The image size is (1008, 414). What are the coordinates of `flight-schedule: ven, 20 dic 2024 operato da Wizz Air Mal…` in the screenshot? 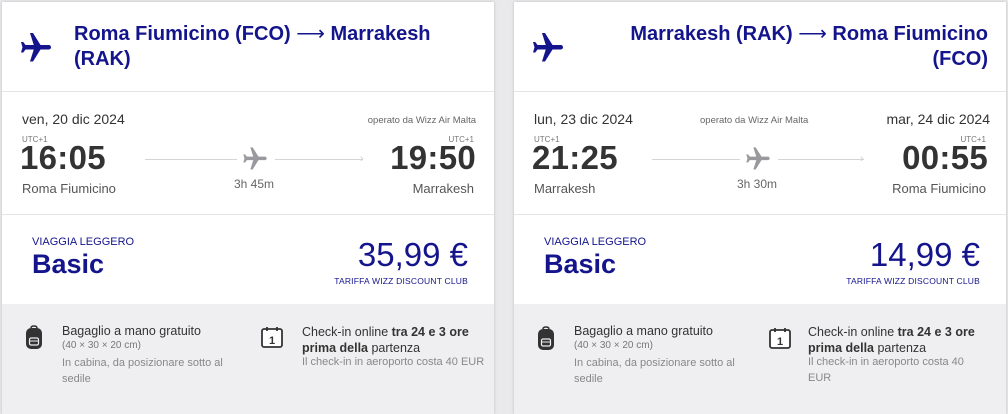 It's located at (248, 154).